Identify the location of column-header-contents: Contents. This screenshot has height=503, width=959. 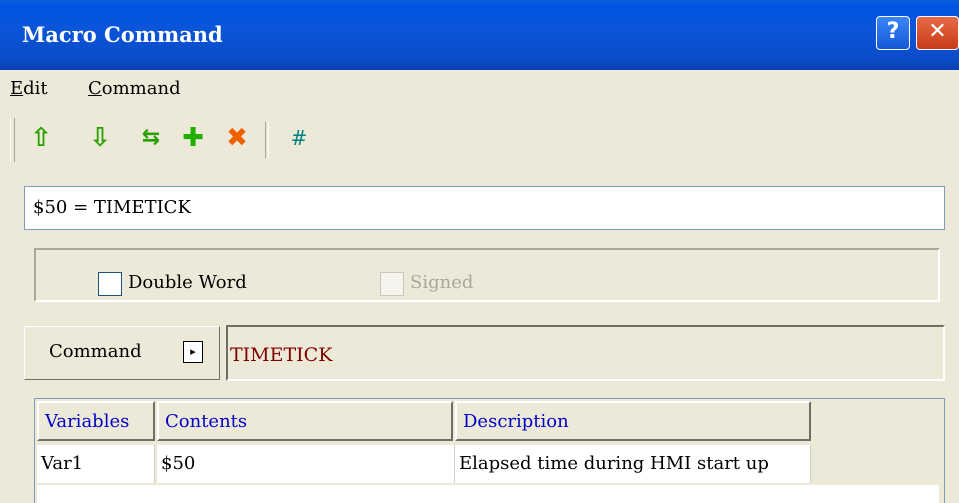
(305, 421).